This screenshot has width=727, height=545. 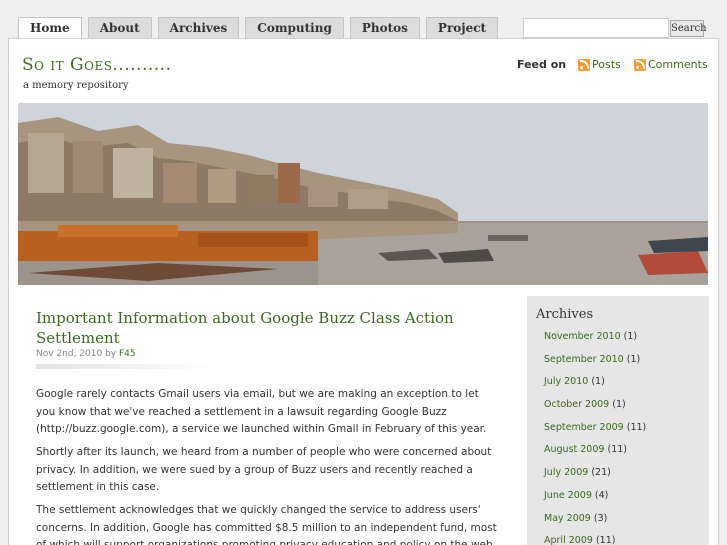 I want to click on archive-count: (21), so click(x=601, y=473).